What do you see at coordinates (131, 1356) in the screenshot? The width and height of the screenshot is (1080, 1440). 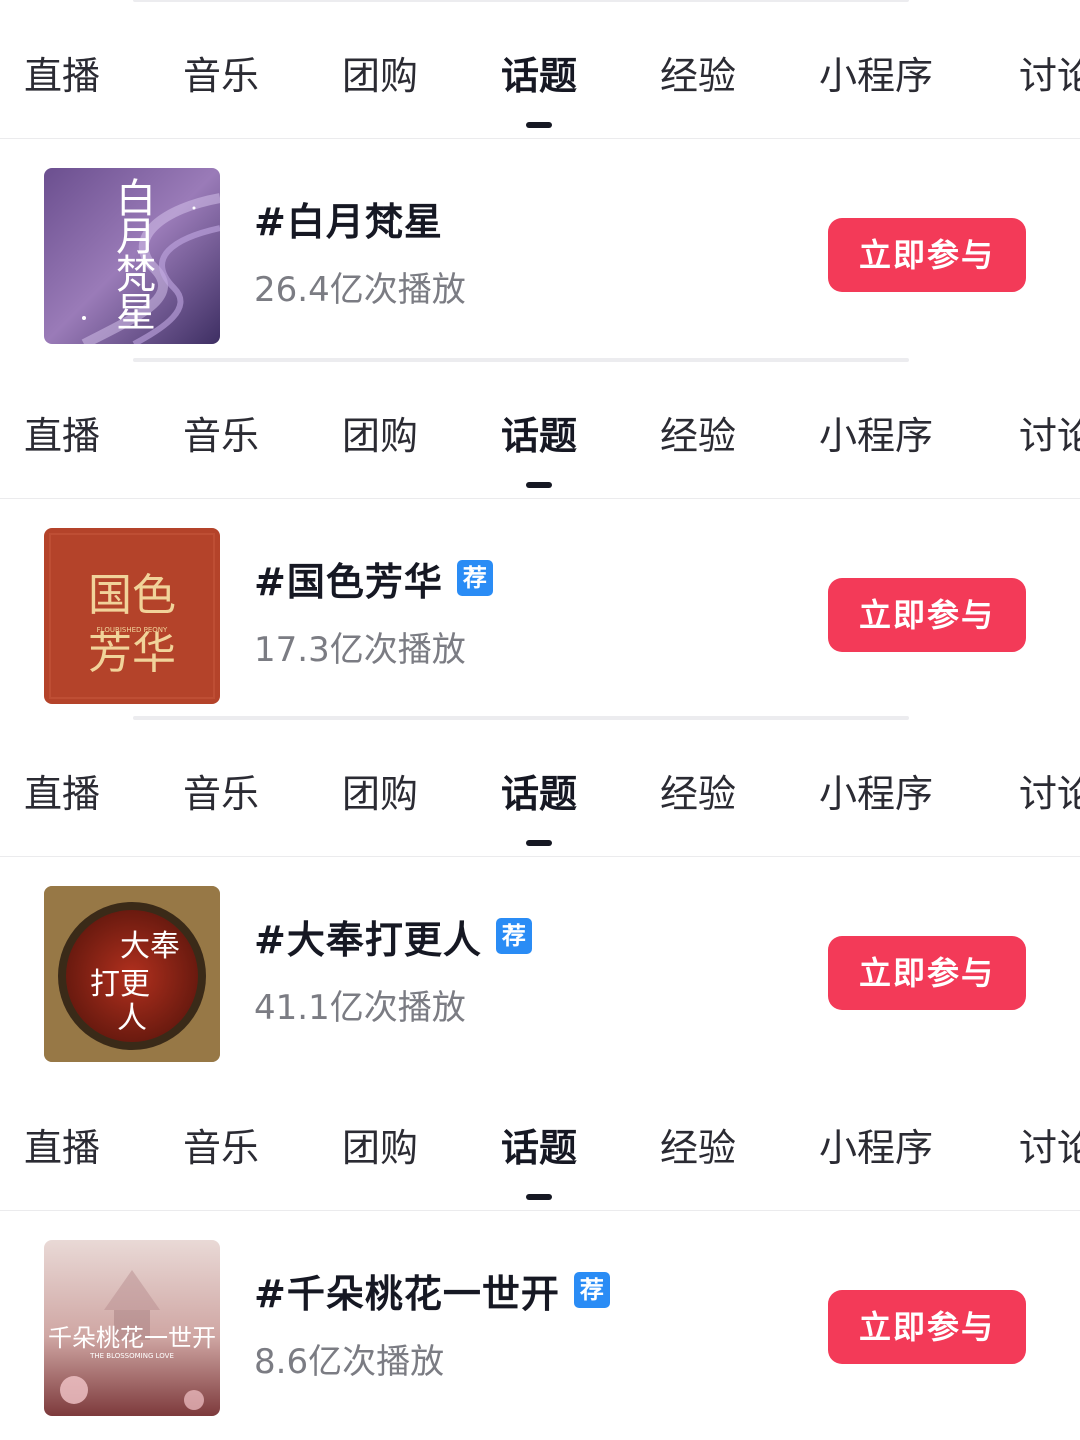 I see `cover-subtitle-text: THE BLOSSOMING LOVE` at bounding box center [131, 1356].